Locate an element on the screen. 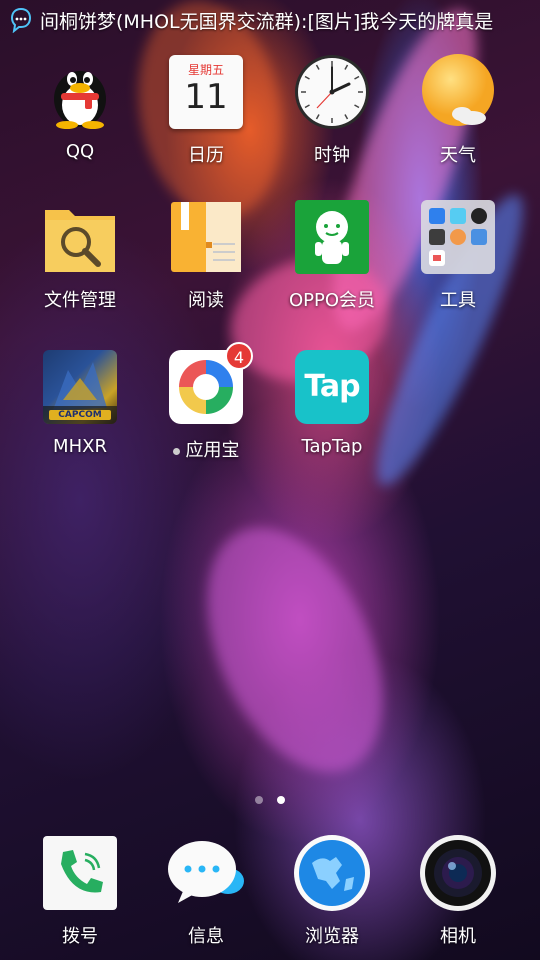 Image resolution: width=540 pixels, height=960 pixels. tools-folder-icon is located at coordinates (458, 237).